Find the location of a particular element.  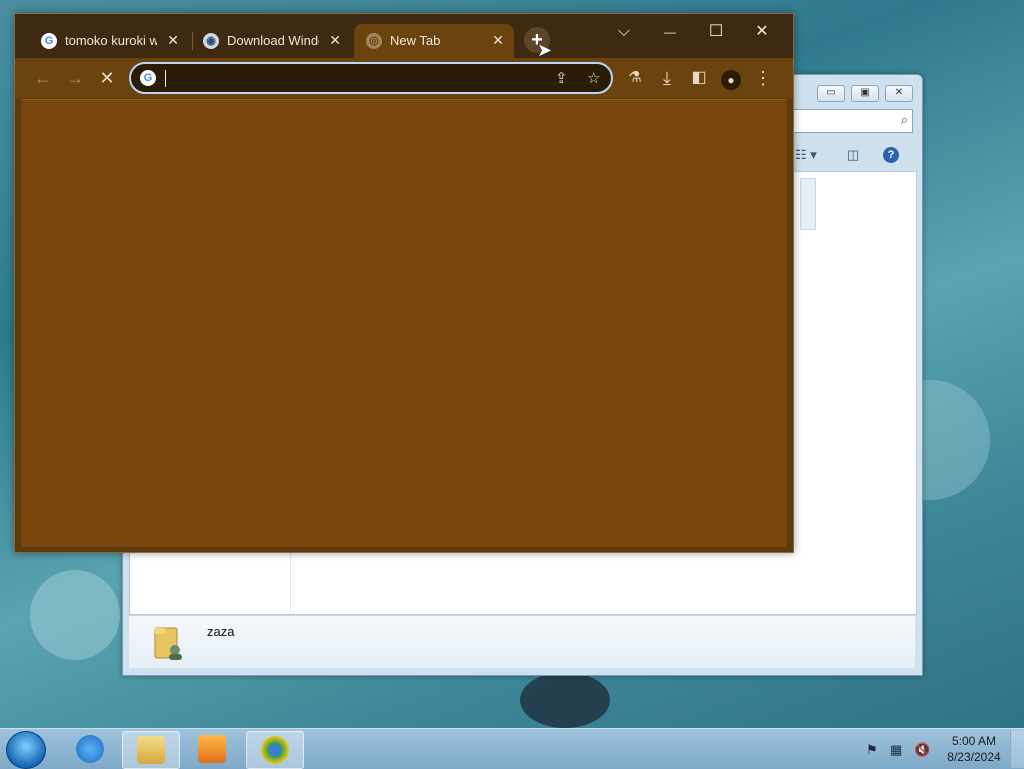

forward-button: → is located at coordinates (75, 78).